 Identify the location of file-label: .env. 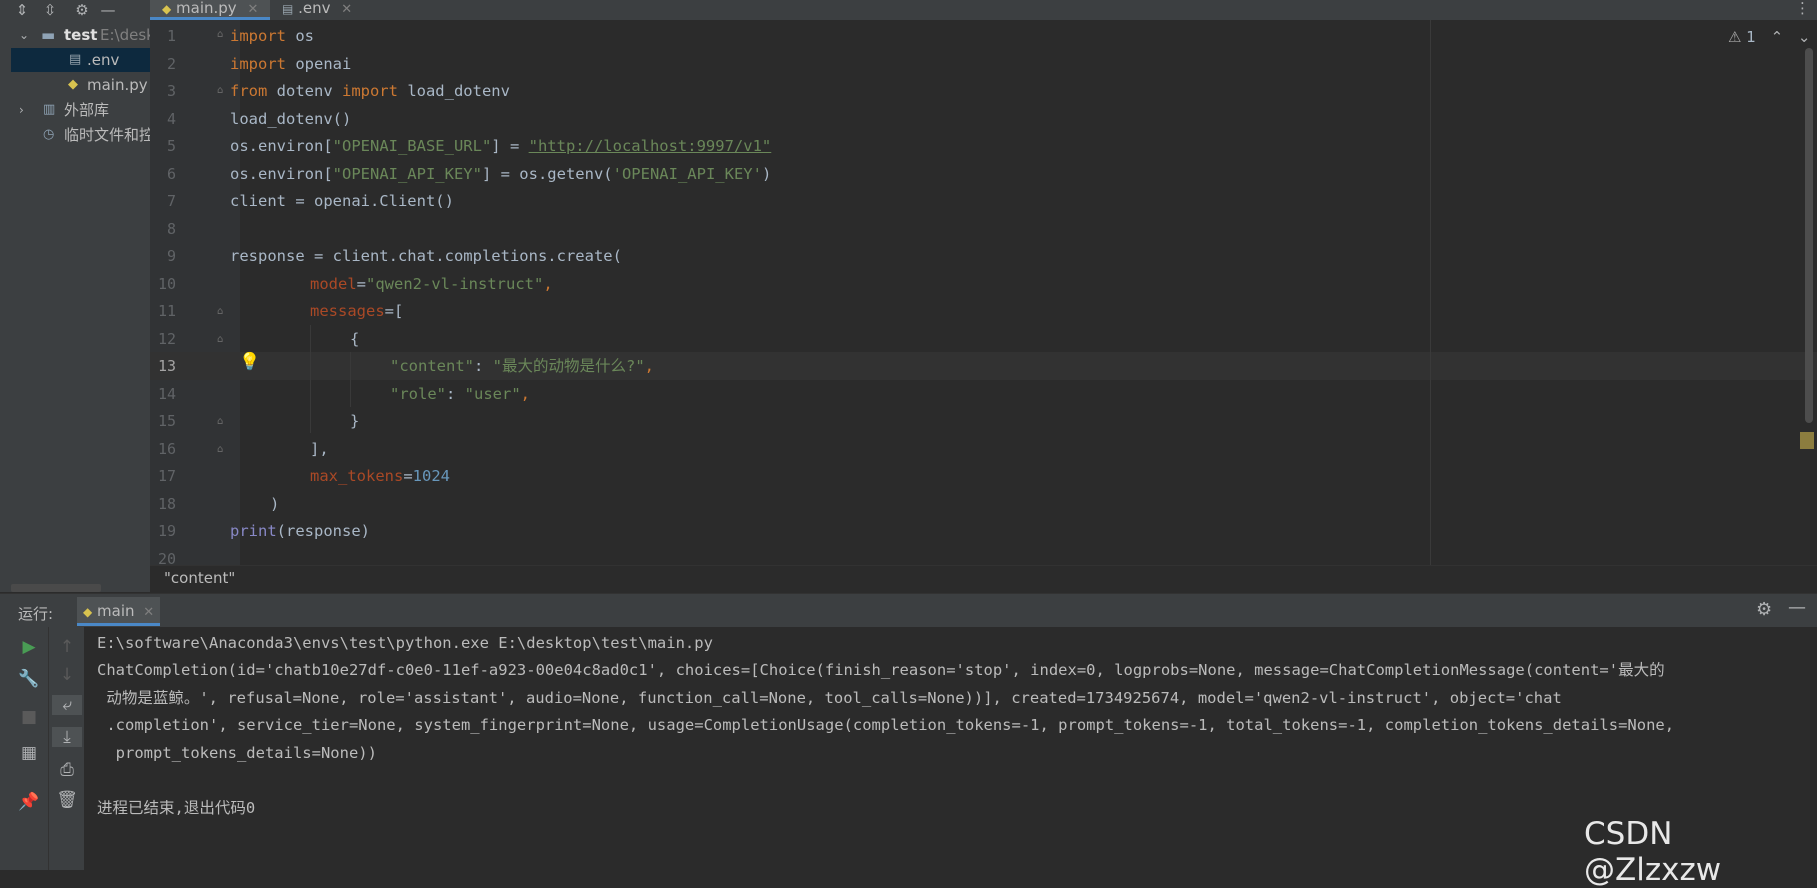
(103, 60).